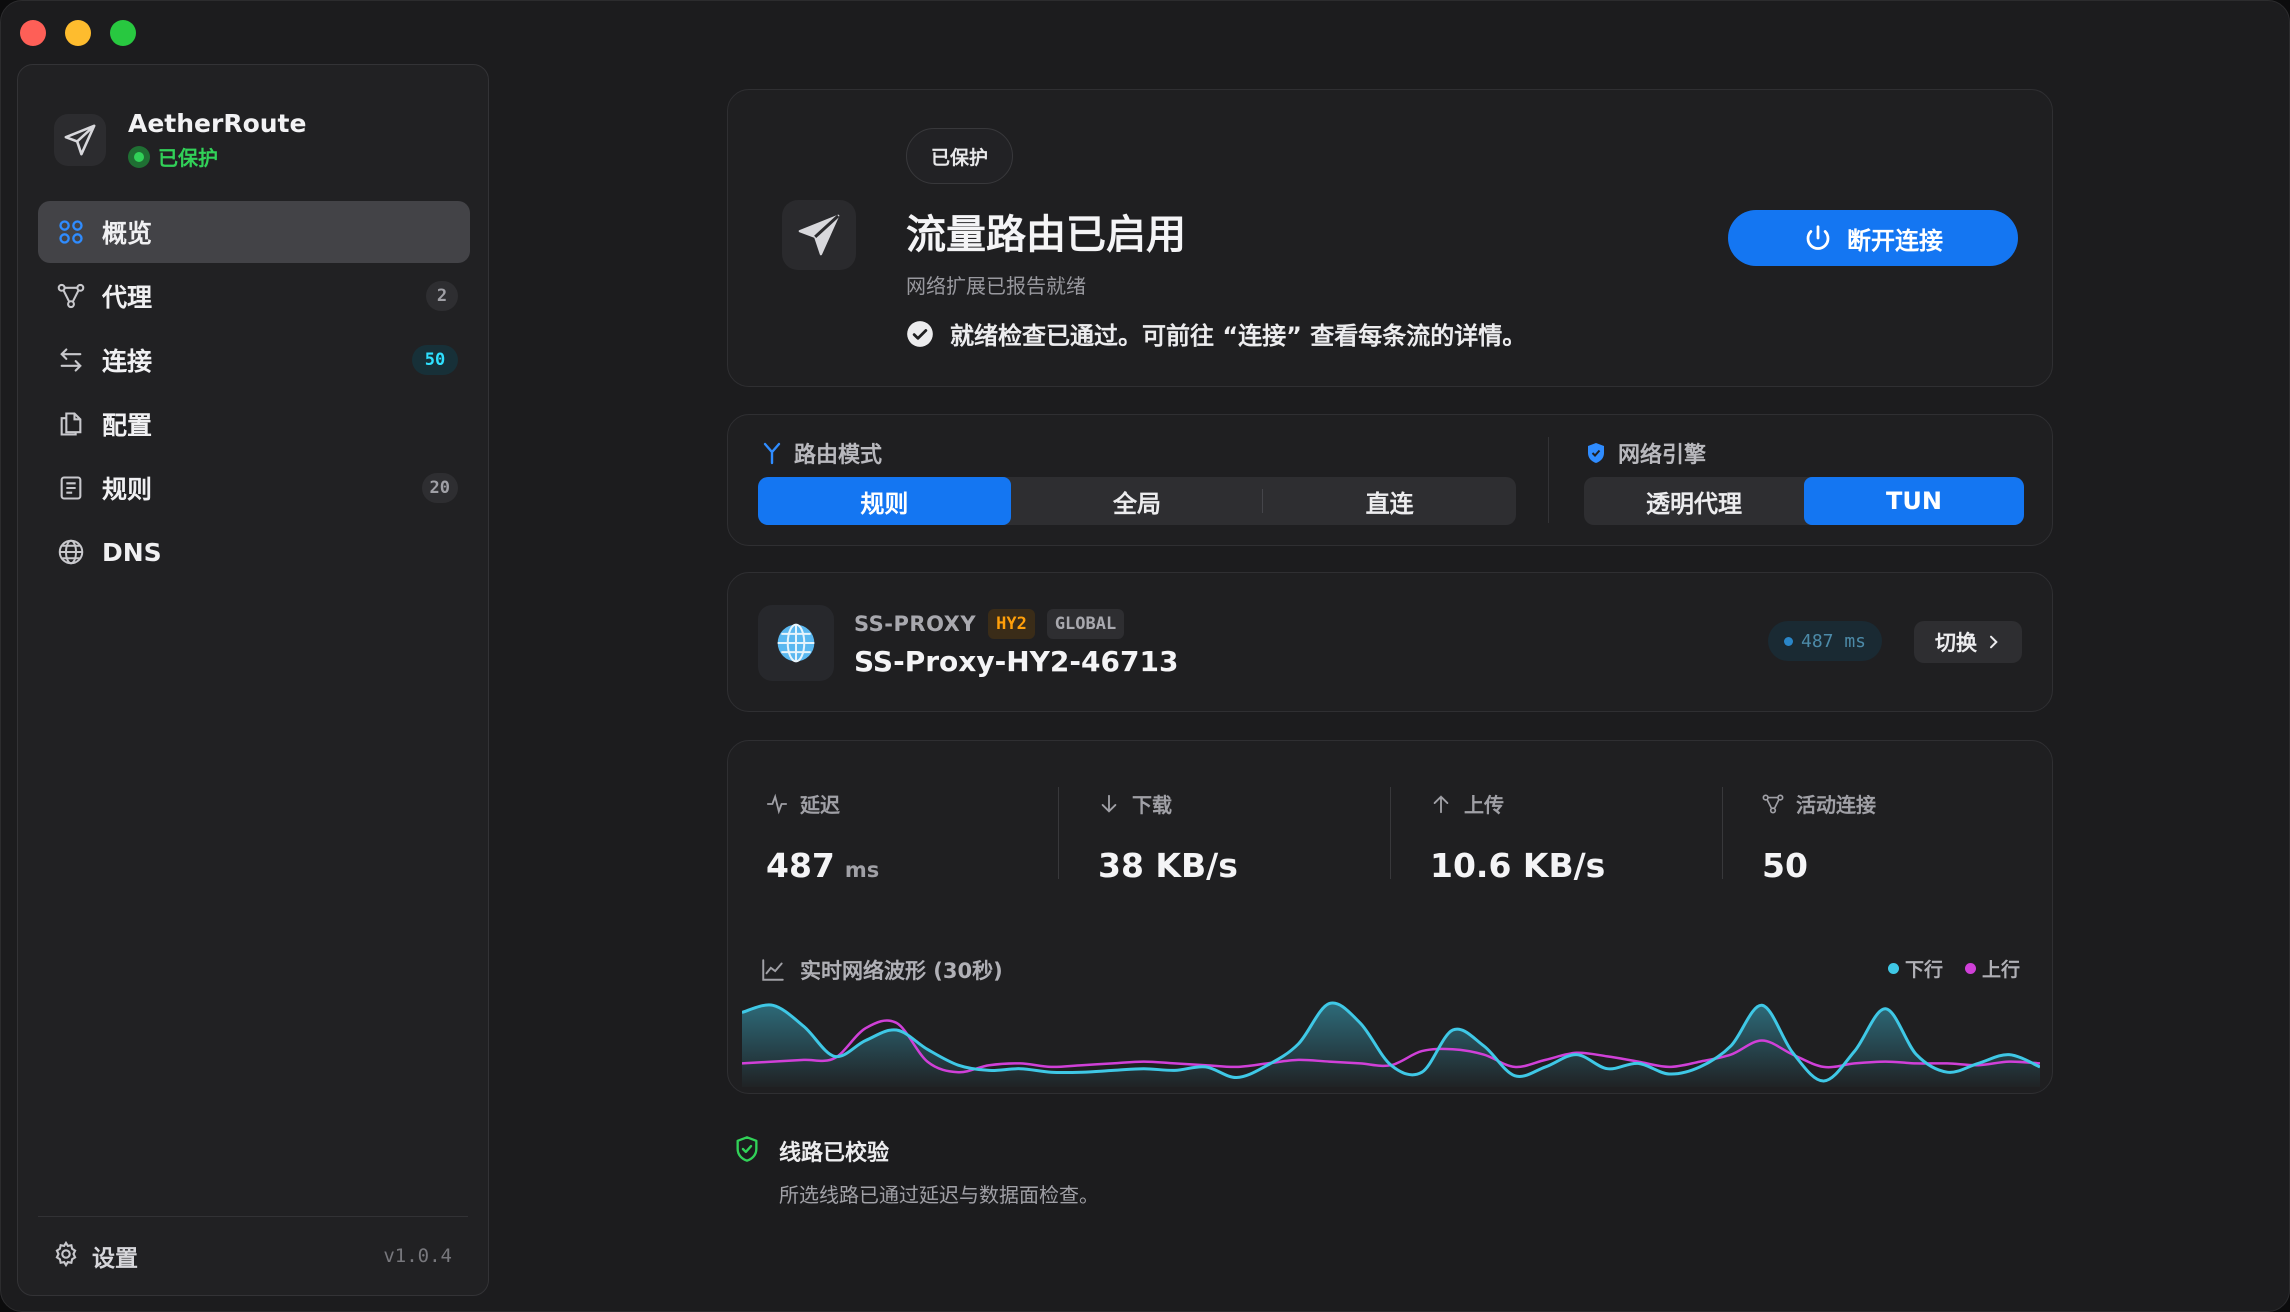 Image resolution: width=2290 pixels, height=1312 pixels. What do you see at coordinates (1046, 235) in the screenshot?
I see `page-title: 流量路由已启用` at bounding box center [1046, 235].